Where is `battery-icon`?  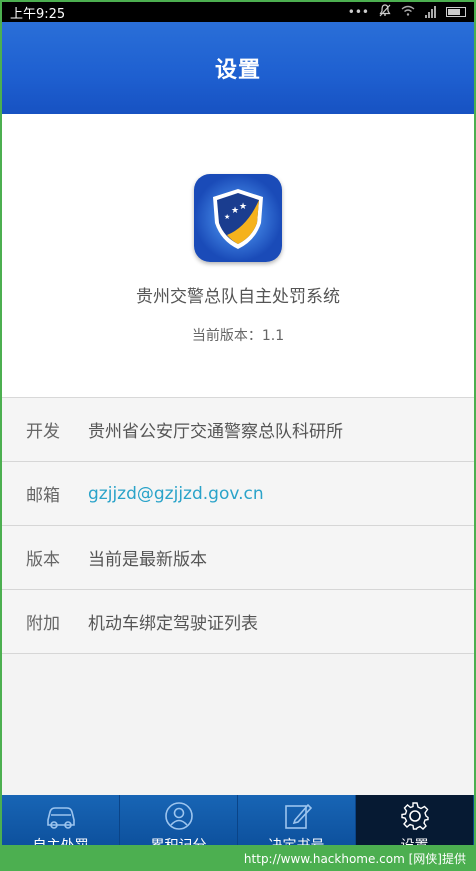
battery-icon is located at coordinates (456, 12).